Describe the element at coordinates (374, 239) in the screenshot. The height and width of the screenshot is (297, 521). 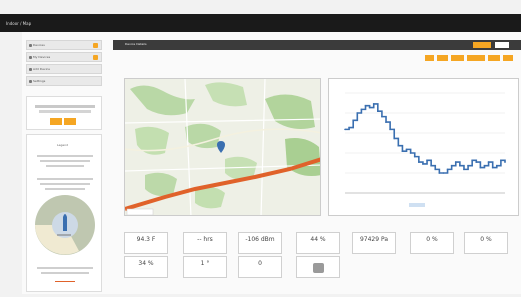
I see `metric-value: 97429 Pa` at that location.